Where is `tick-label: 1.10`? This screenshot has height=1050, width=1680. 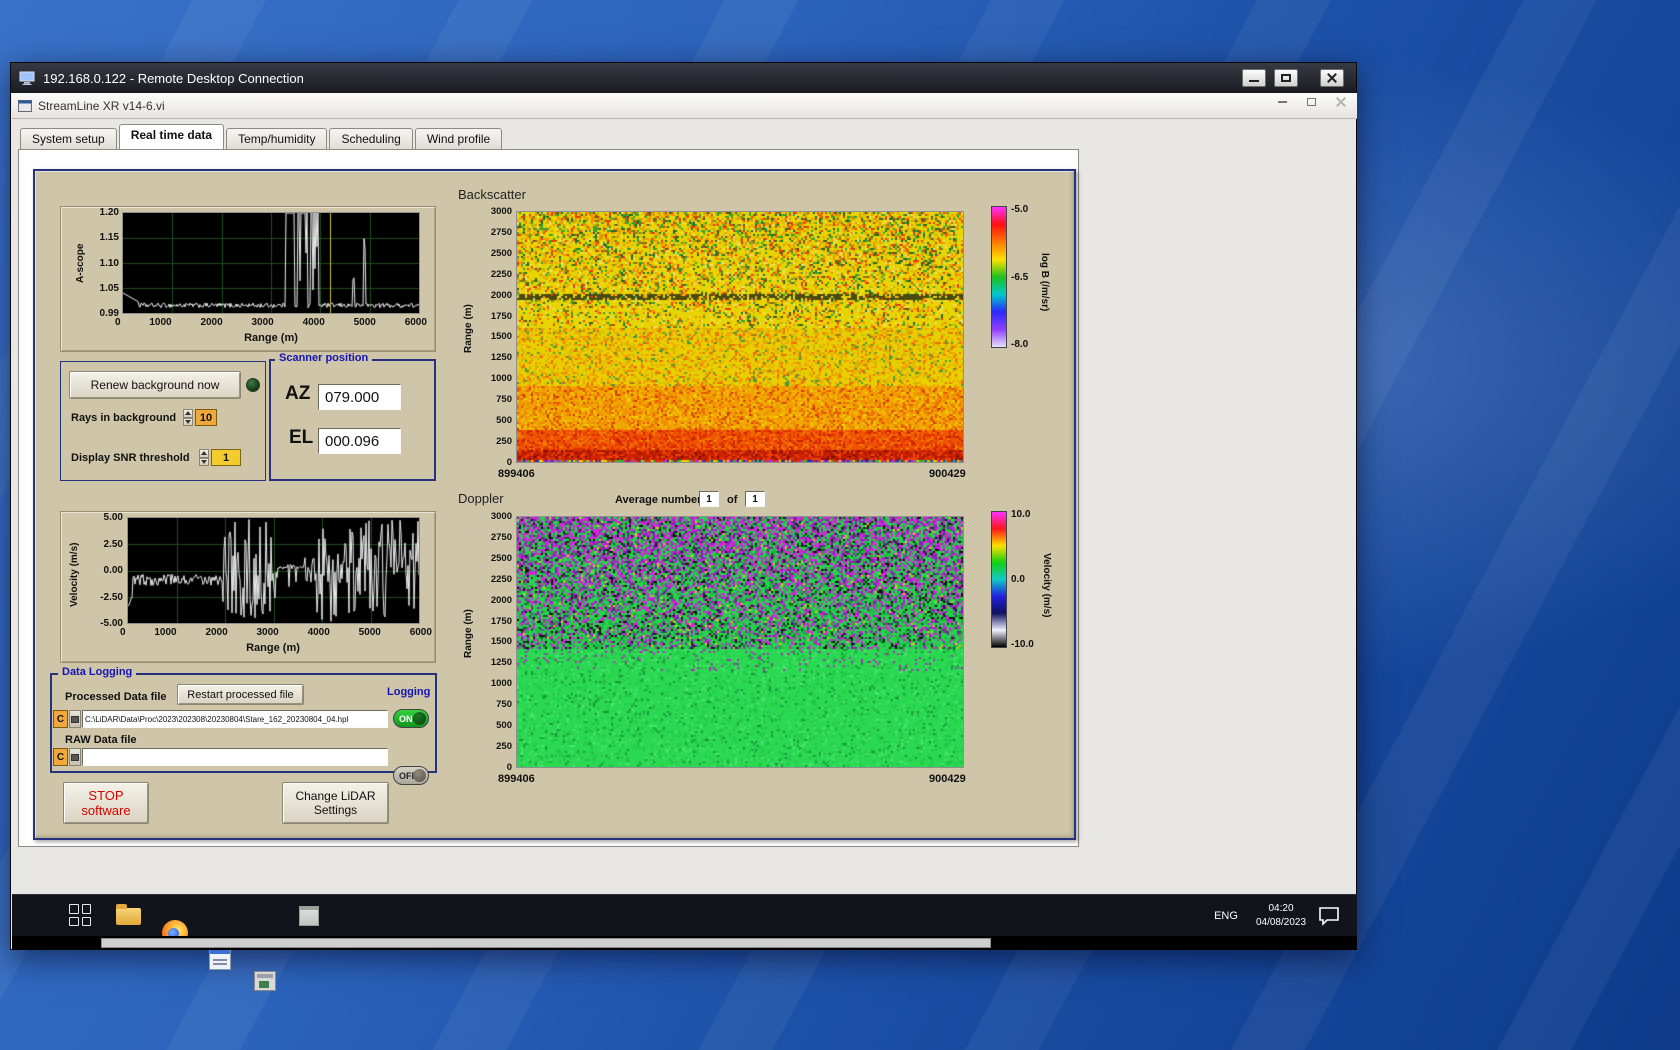
tick-label: 1.10 is located at coordinates (109, 263).